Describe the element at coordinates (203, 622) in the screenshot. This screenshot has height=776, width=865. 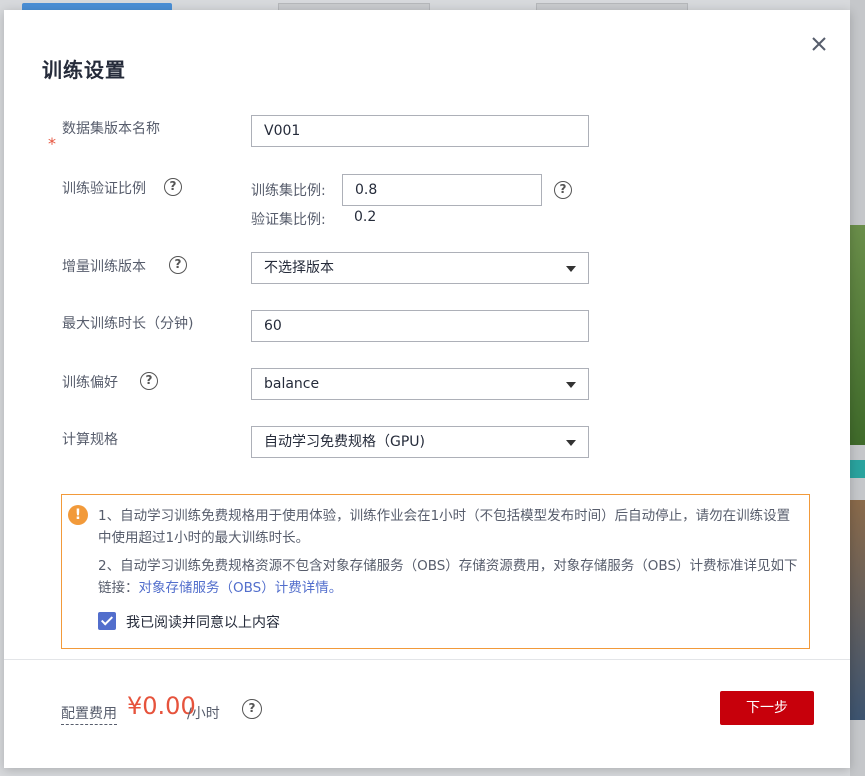
I see `agree-label: 我已阅读并同意以上内容` at that location.